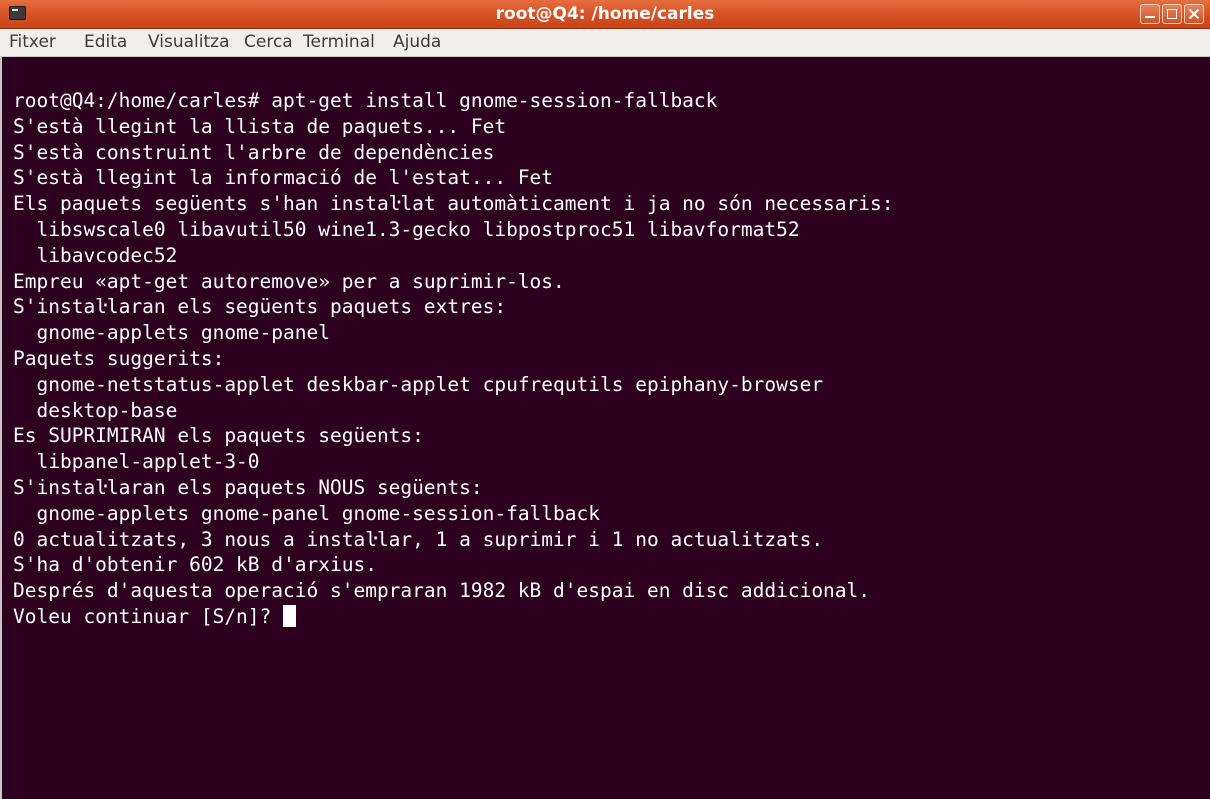  What do you see at coordinates (268, 42) in the screenshot?
I see `menu-cerca: Cerca` at bounding box center [268, 42].